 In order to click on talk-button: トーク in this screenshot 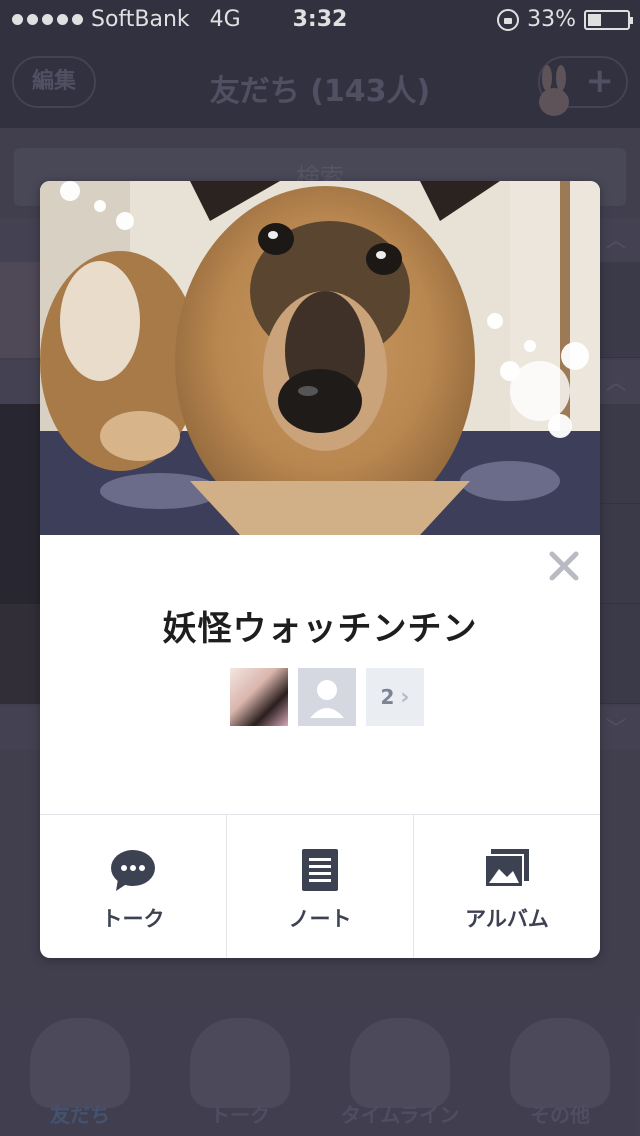, I will do `click(133, 886)`.